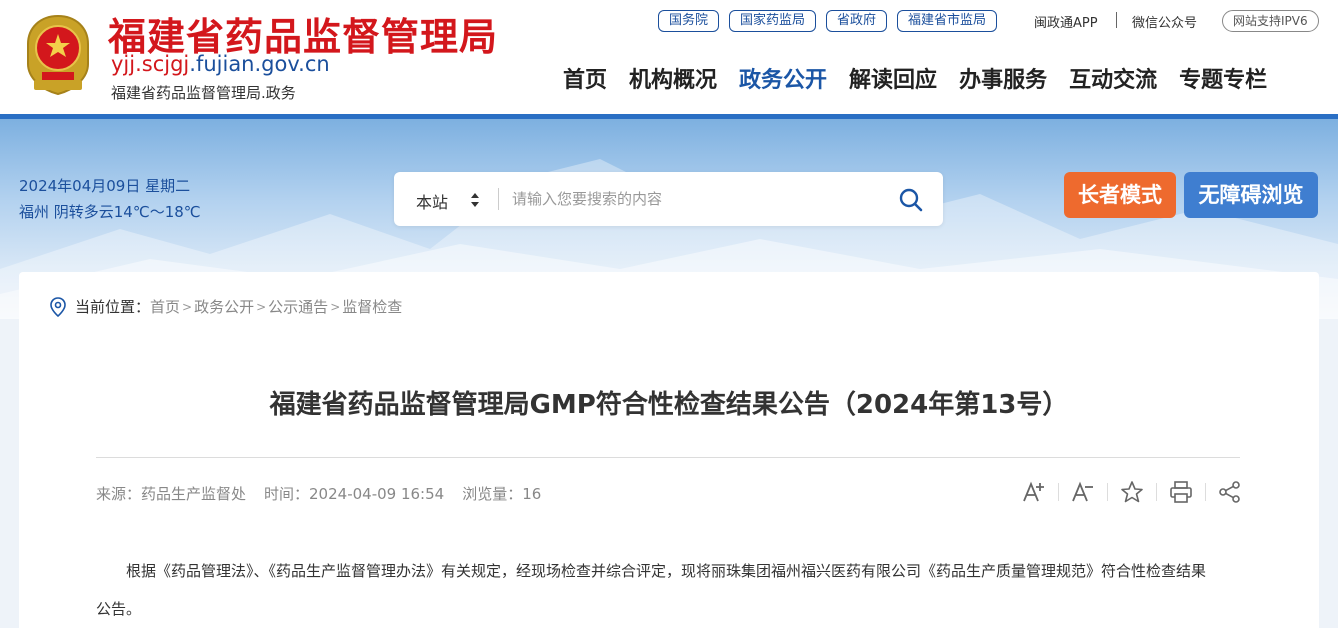 The image size is (1338, 628). I want to click on search-icon, so click(911, 200).